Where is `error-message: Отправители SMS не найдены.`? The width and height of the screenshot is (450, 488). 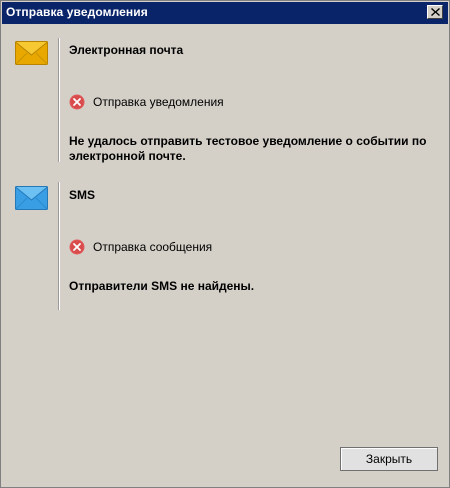 error-message: Отправители SMS не найдены. is located at coordinates (162, 286).